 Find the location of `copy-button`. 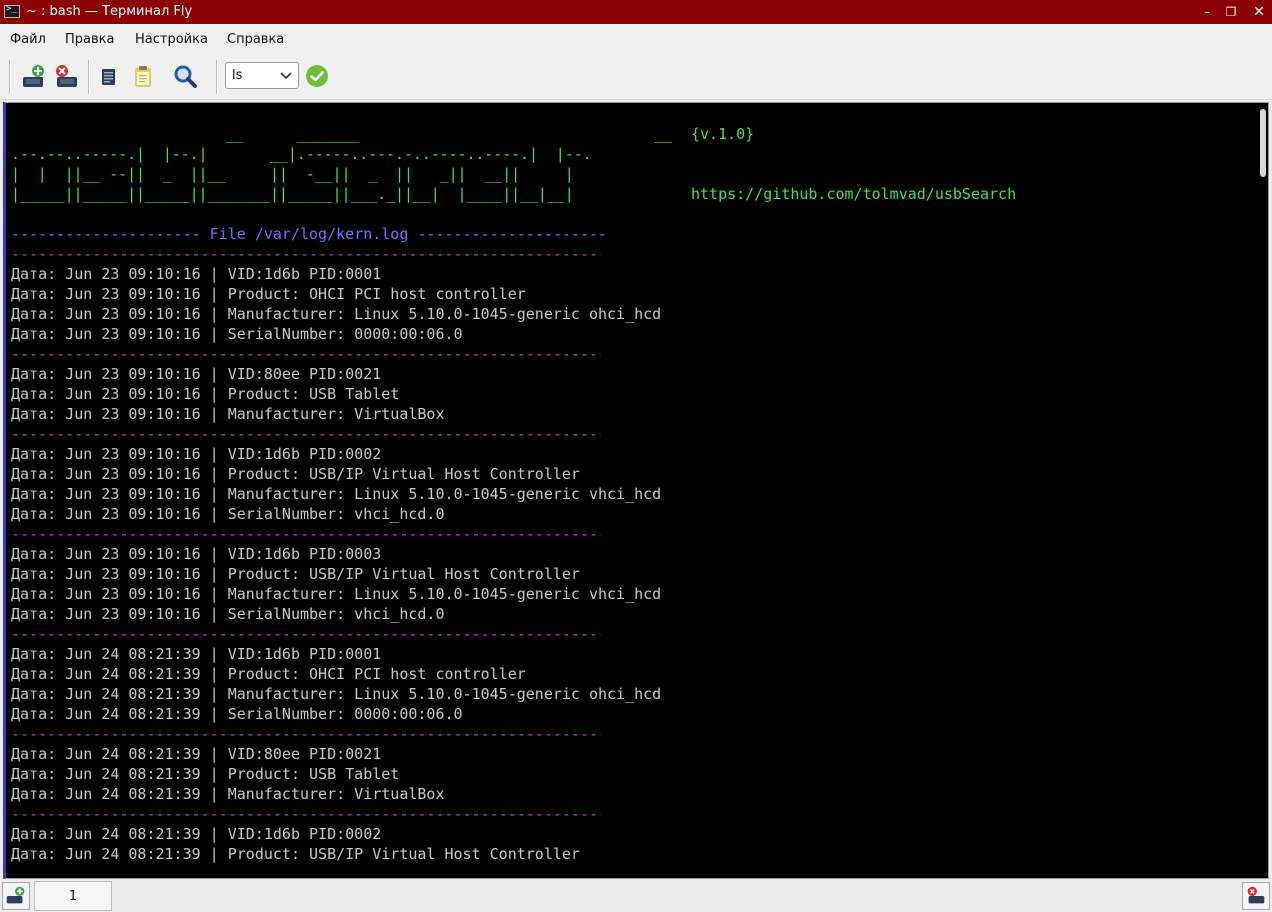

copy-button is located at coordinates (109, 77).